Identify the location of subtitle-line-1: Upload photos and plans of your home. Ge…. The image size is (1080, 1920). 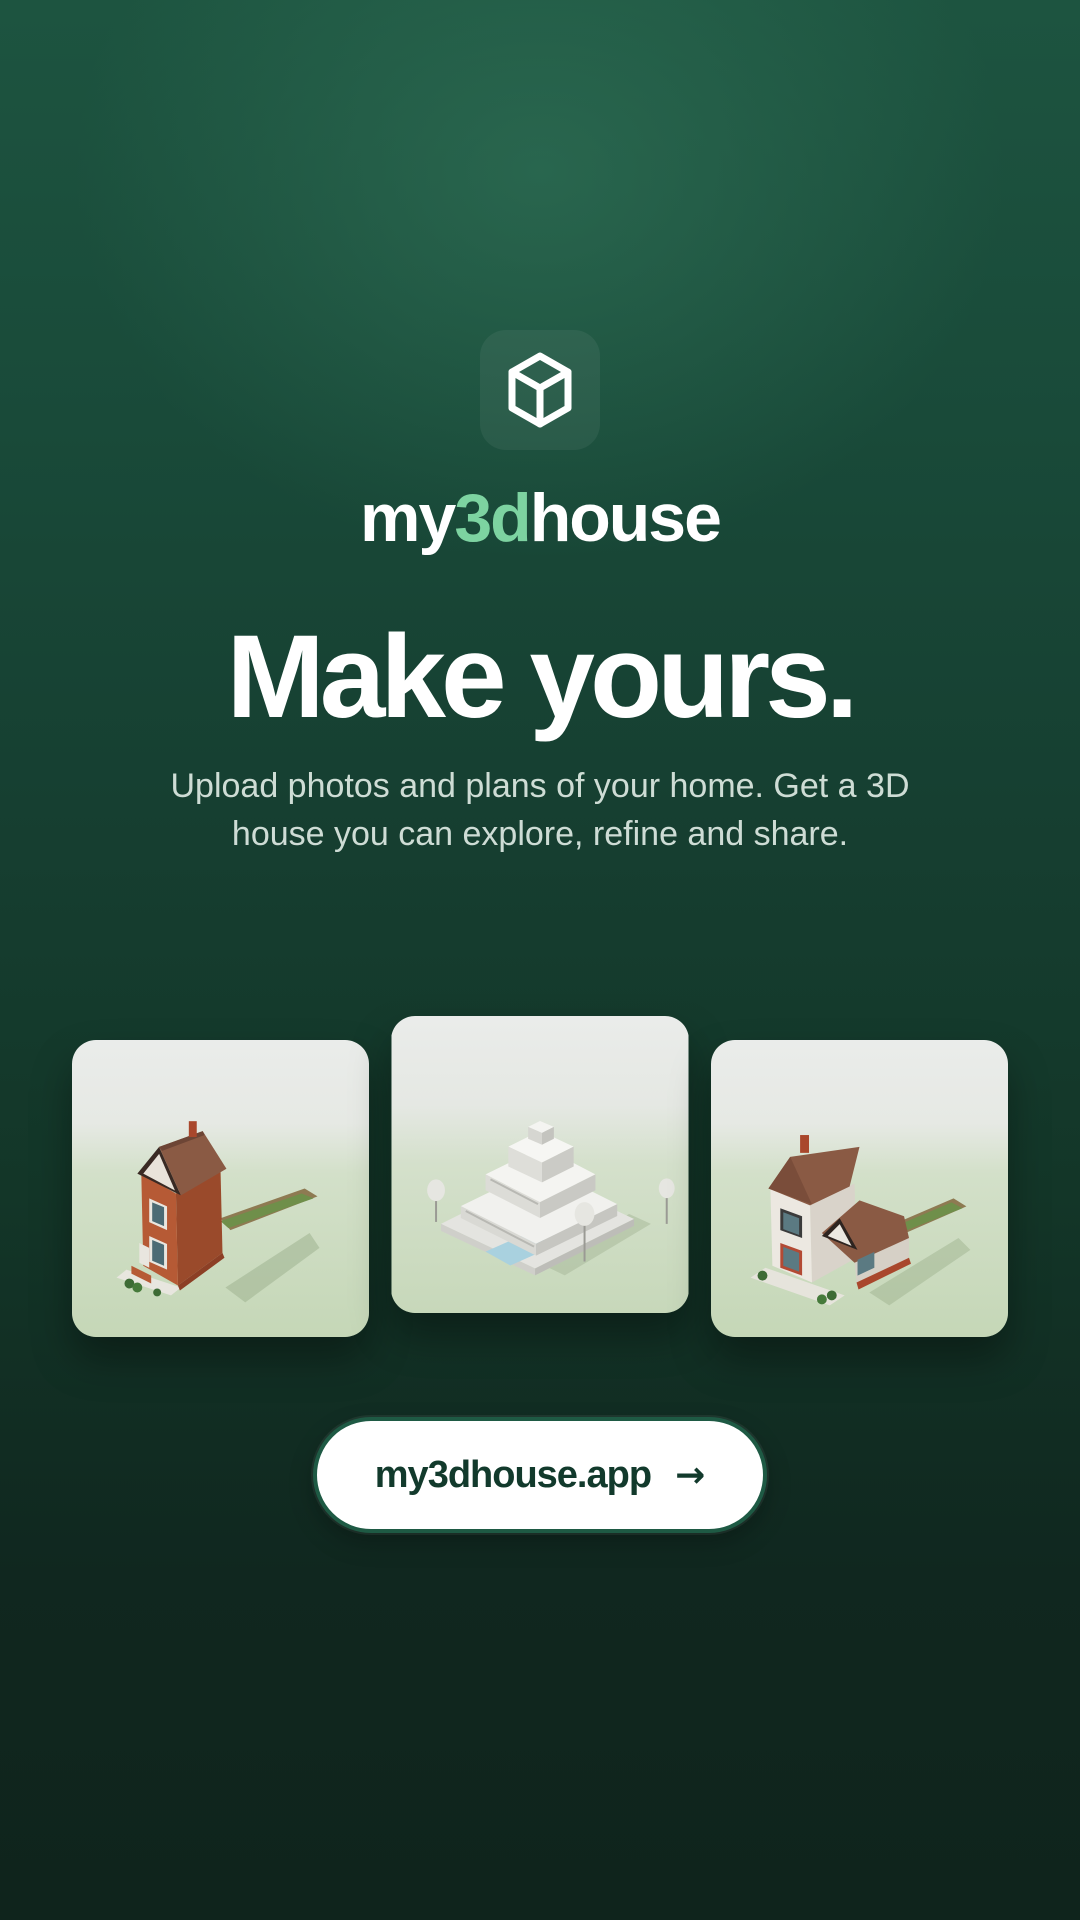
(540, 786).